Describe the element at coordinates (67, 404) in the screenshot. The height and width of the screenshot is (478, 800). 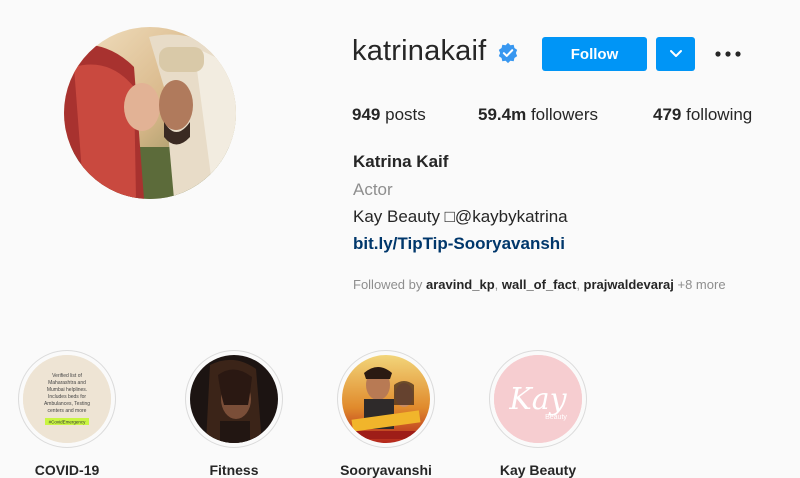
I see `covid-card-line: Ambulances, Testing` at that location.